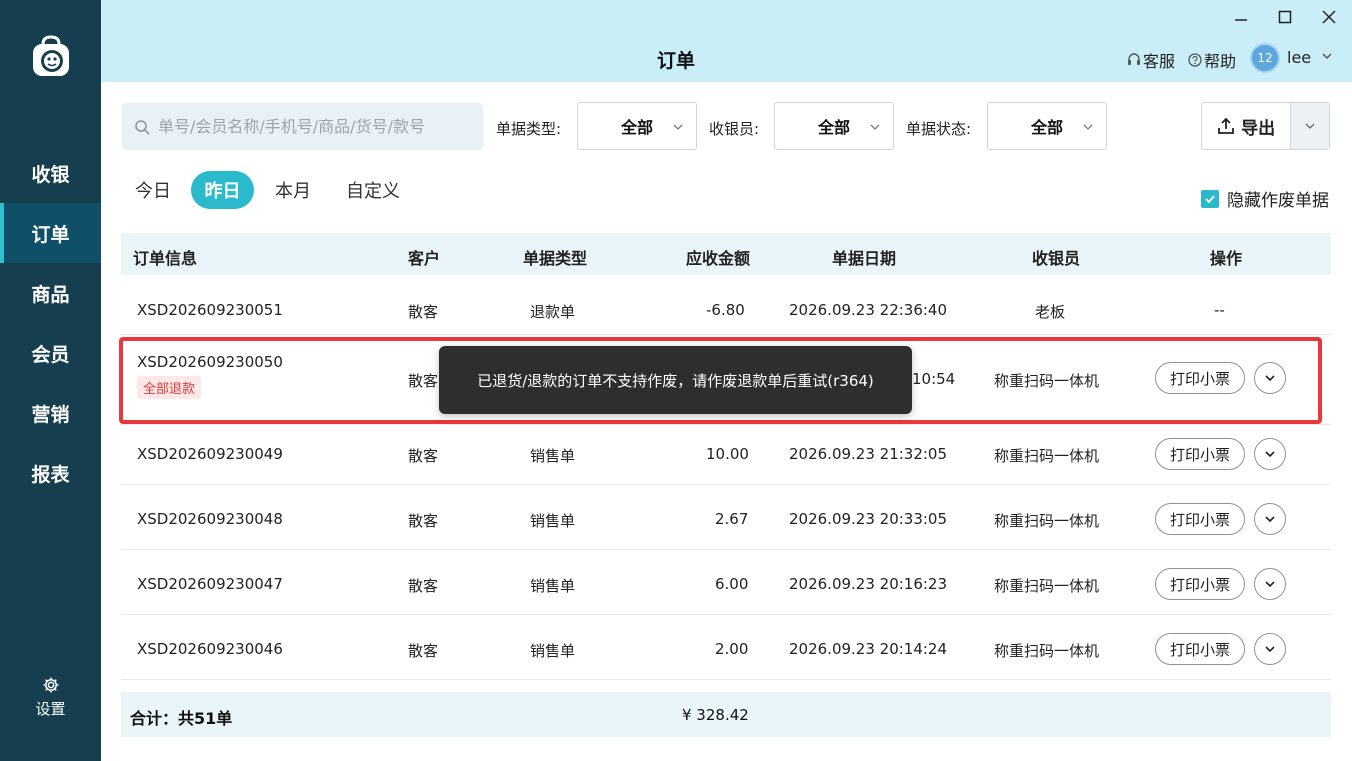 Image resolution: width=1352 pixels, height=761 pixels. I want to click on search-icon, so click(142, 127).